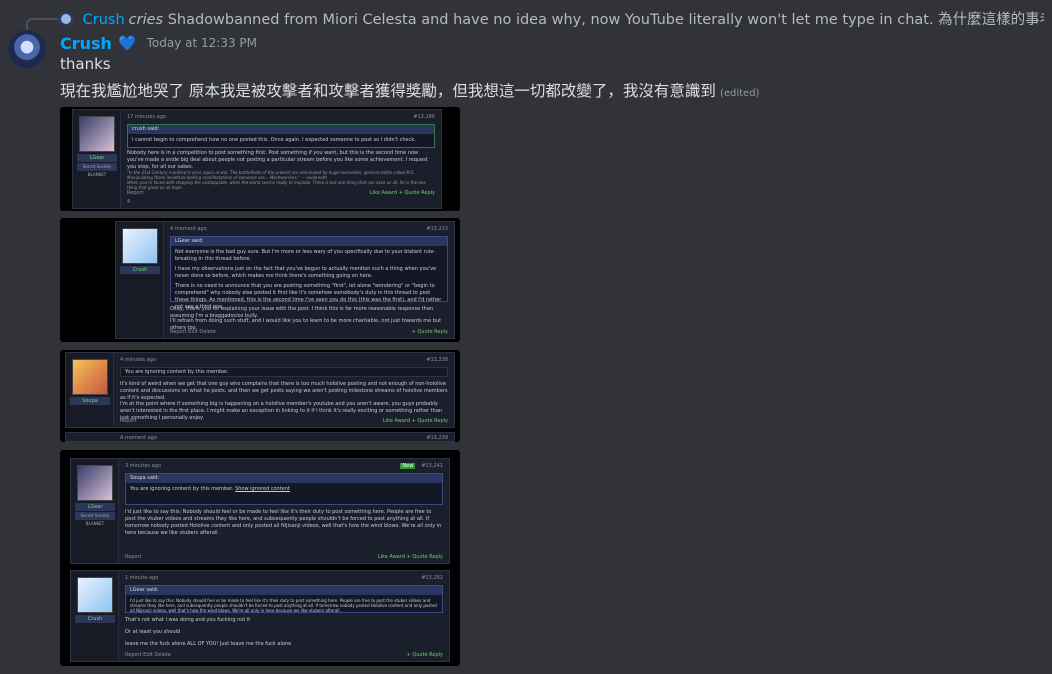 The height and width of the screenshot is (674, 1052). I want to click on post-sidebar: Soupa, so click(90, 390).